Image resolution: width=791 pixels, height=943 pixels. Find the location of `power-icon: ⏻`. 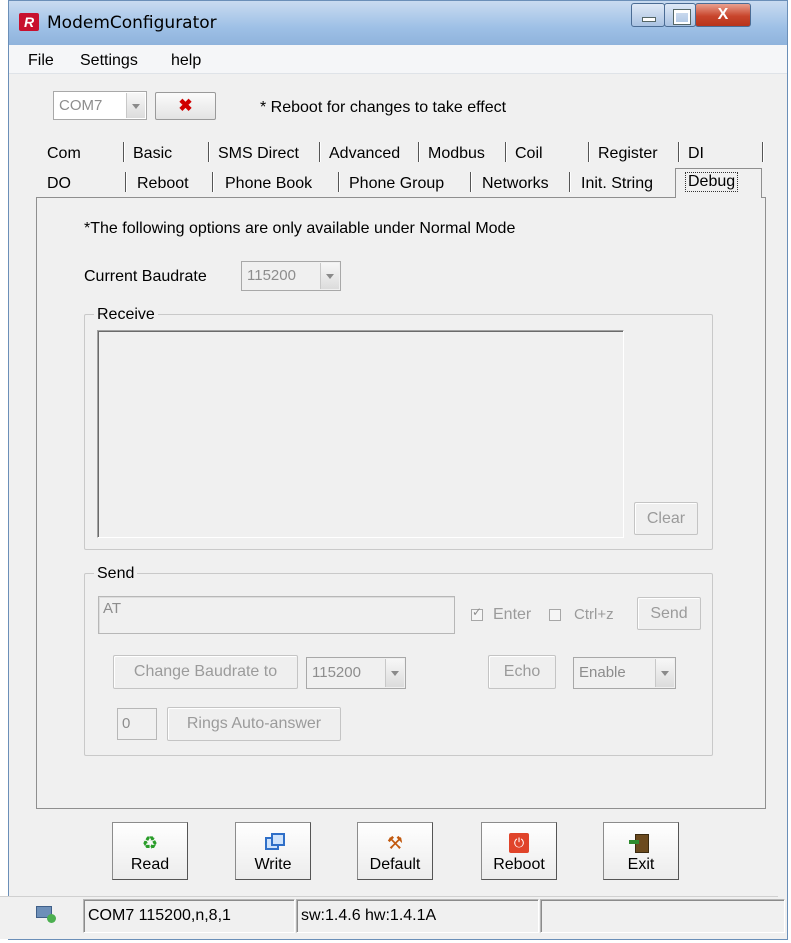

power-icon: ⏻ is located at coordinates (519, 843).